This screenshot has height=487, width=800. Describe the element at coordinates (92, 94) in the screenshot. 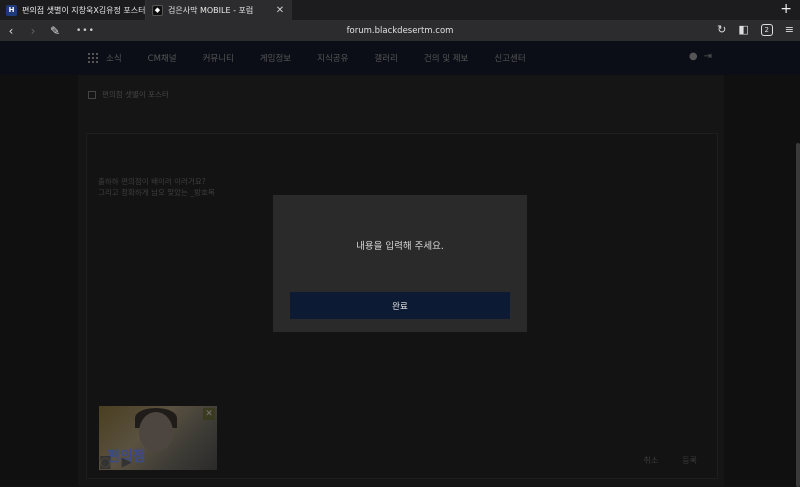

I see `edit-icon` at that location.